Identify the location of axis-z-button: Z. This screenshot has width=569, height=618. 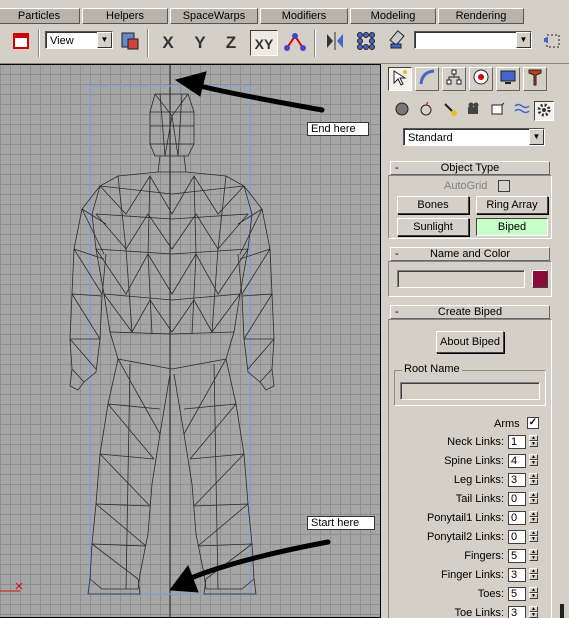
(231, 43).